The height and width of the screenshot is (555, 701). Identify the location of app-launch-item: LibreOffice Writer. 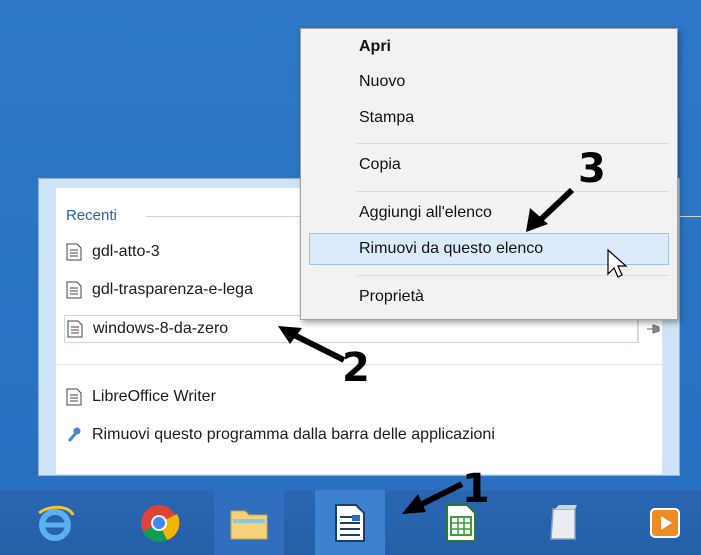
(141, 397).